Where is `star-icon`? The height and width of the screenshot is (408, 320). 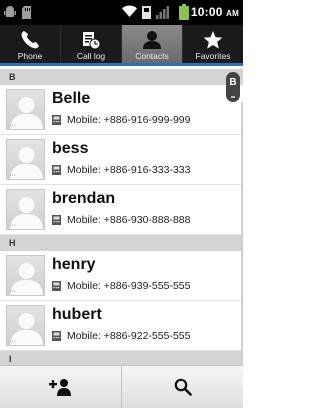 star-icon is located at coordinates (213, 40).